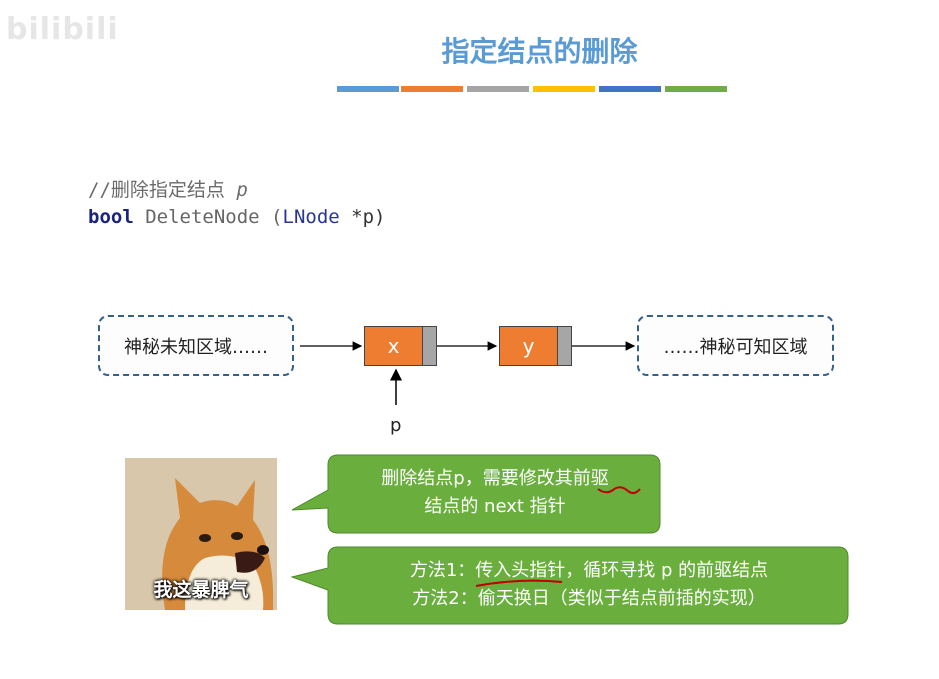 This screenshot has width=939, height=679. Describe the element at coordinates (495, 478) in the screenshot. I see `bubble-top-line1: 删除结点p，需要修改其前驱` at that location.